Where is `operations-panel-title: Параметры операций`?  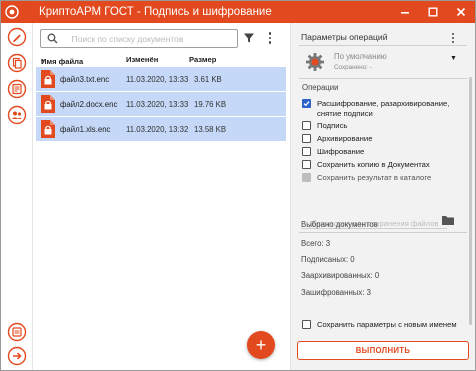
operations-panel-title: Параметры операций is located at coordinates (344, 37).